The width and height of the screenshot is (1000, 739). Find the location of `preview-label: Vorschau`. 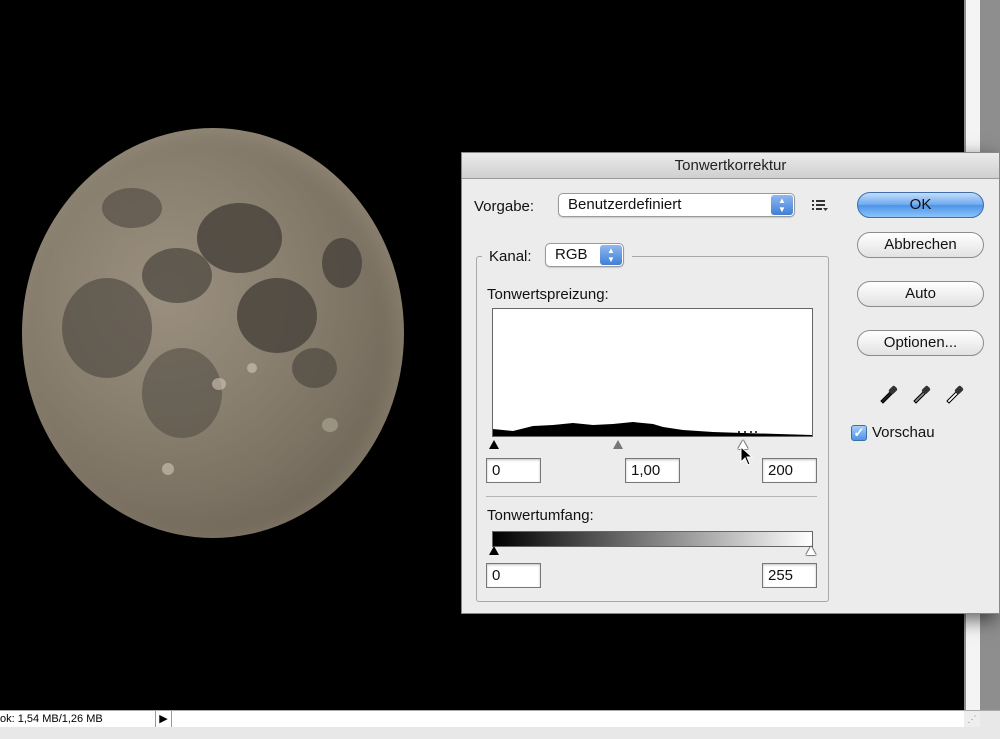

preview-label: Vorschau is located at coordinates (903, 432).